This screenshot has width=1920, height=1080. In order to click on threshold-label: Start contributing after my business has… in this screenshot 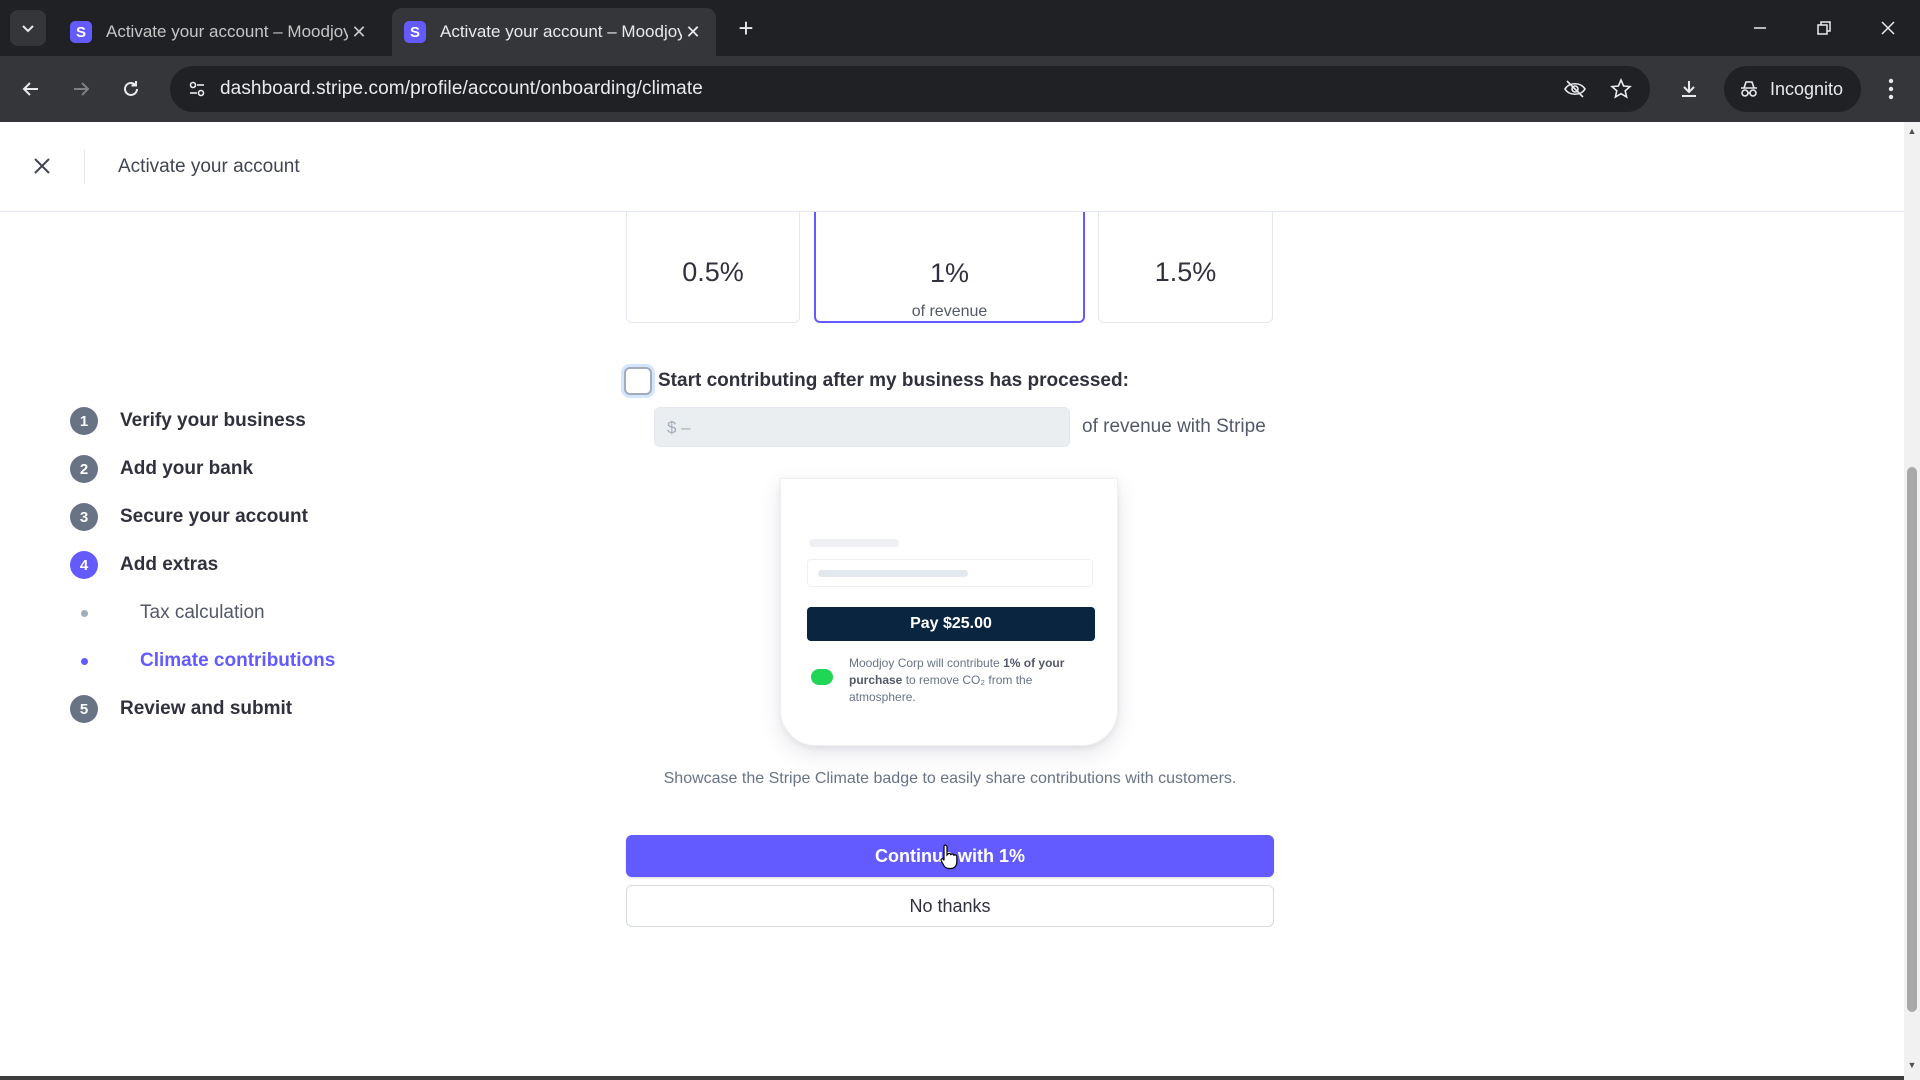, I will do `click(893, 380)`.